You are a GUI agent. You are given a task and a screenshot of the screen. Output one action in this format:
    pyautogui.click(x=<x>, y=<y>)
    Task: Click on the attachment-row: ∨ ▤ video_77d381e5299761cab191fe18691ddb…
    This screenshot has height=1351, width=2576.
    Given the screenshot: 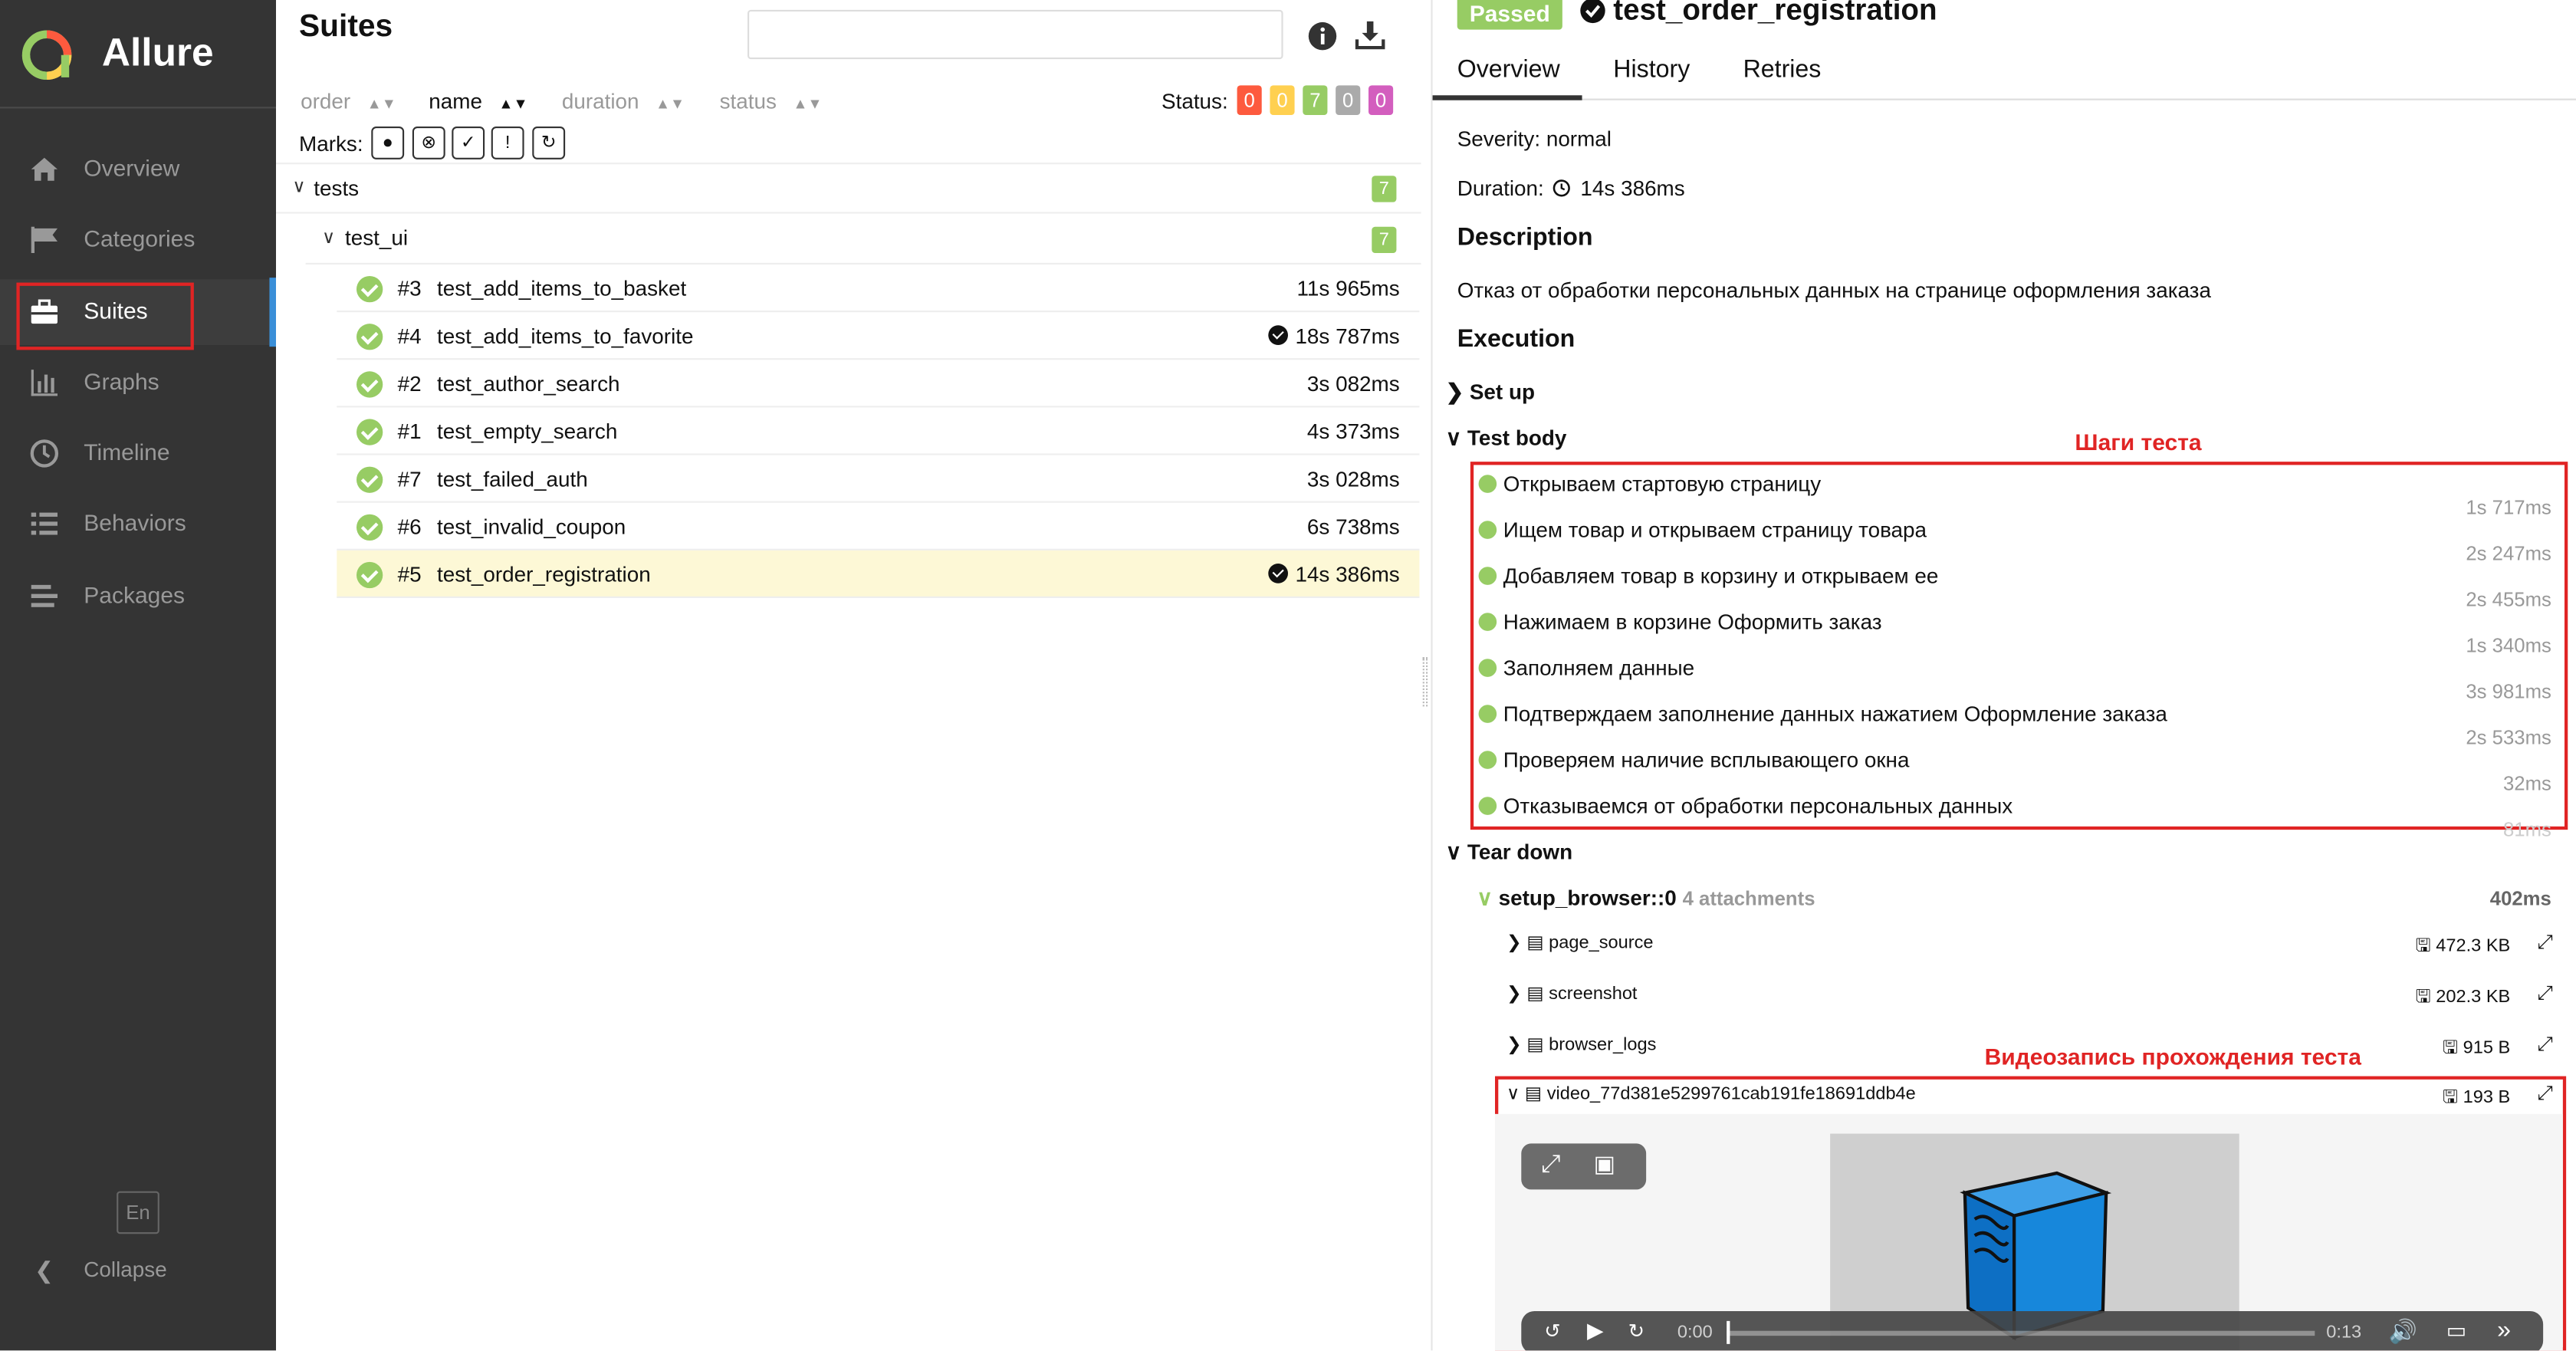 What is the action you would take?
    pyautogui.click(x=1711, y=1093)
    